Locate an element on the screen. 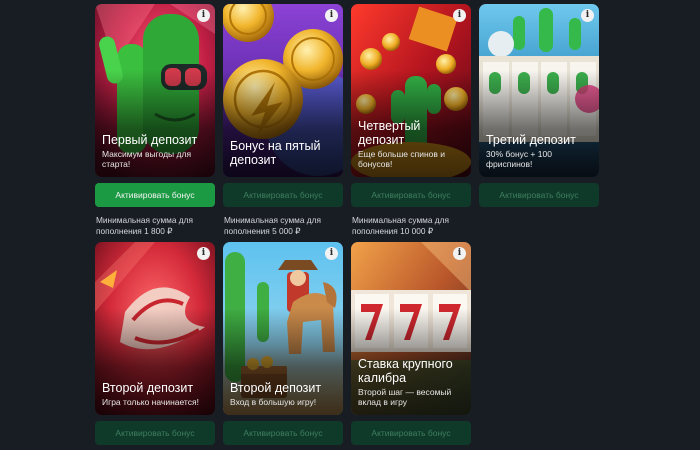 The height and width of the screenshot is (450, 700). bonus-card-second-deposit-cowboy: i Второй депозит Вход в большую игру! is located at coordinates (283, 328).